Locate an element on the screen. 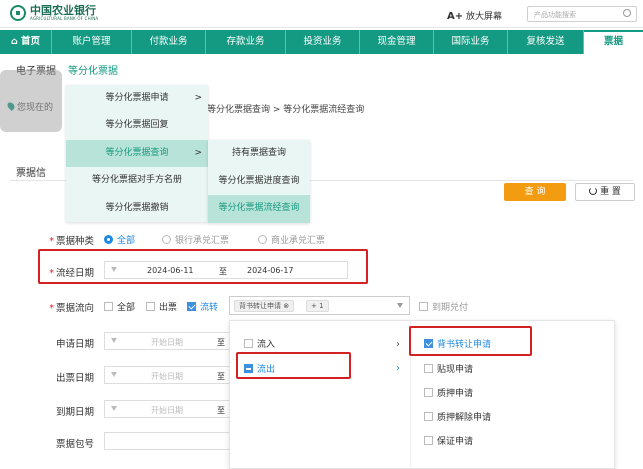  bill-type-commercial-radio: 商业承兑汇票 is located at coordinates (291, 239).